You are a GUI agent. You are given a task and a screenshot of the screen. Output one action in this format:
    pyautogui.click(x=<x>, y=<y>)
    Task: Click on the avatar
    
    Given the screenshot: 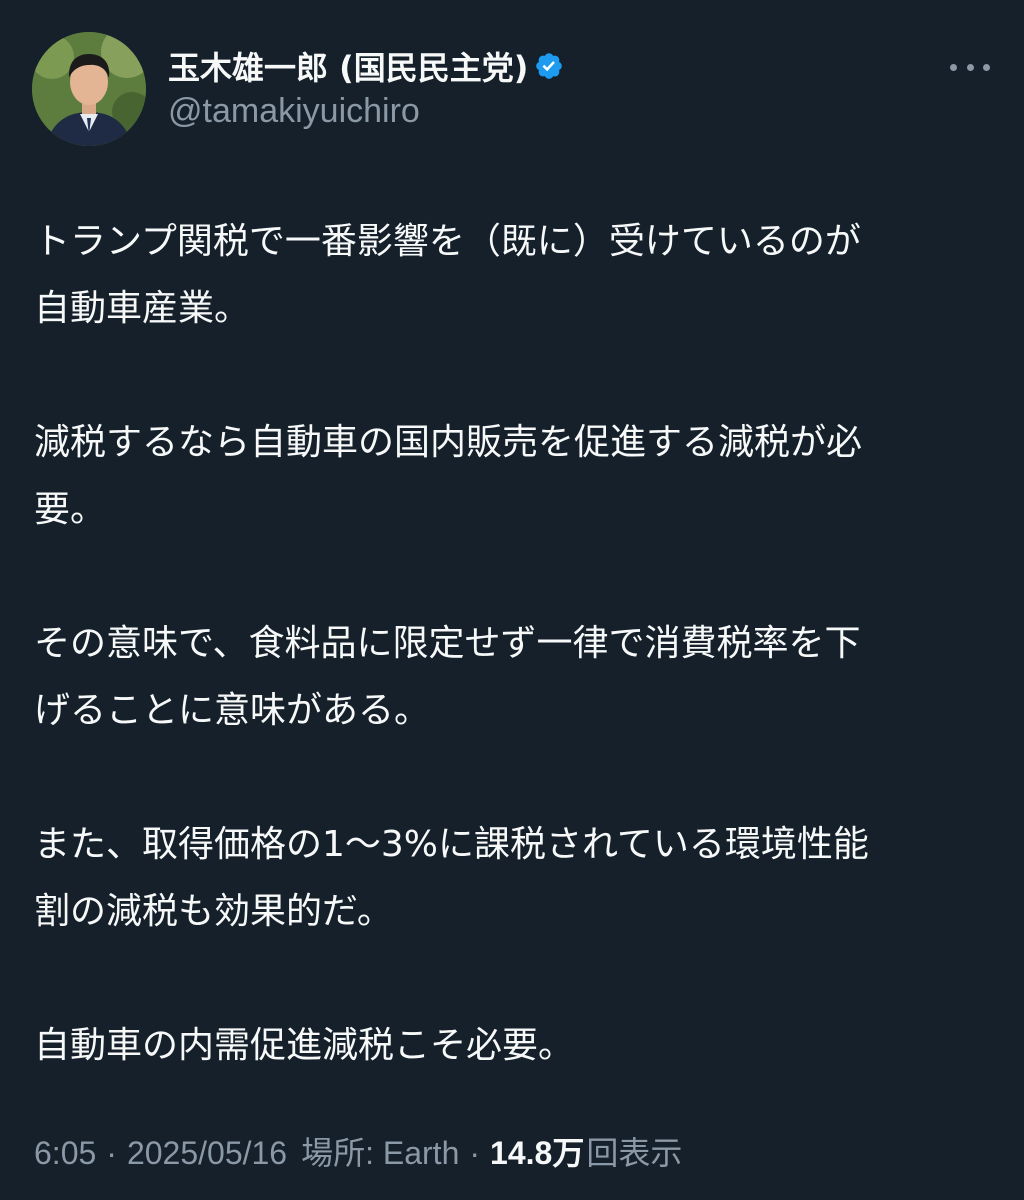 What is the action you would take?
    pyautogui.click(x=89, y=89)
    